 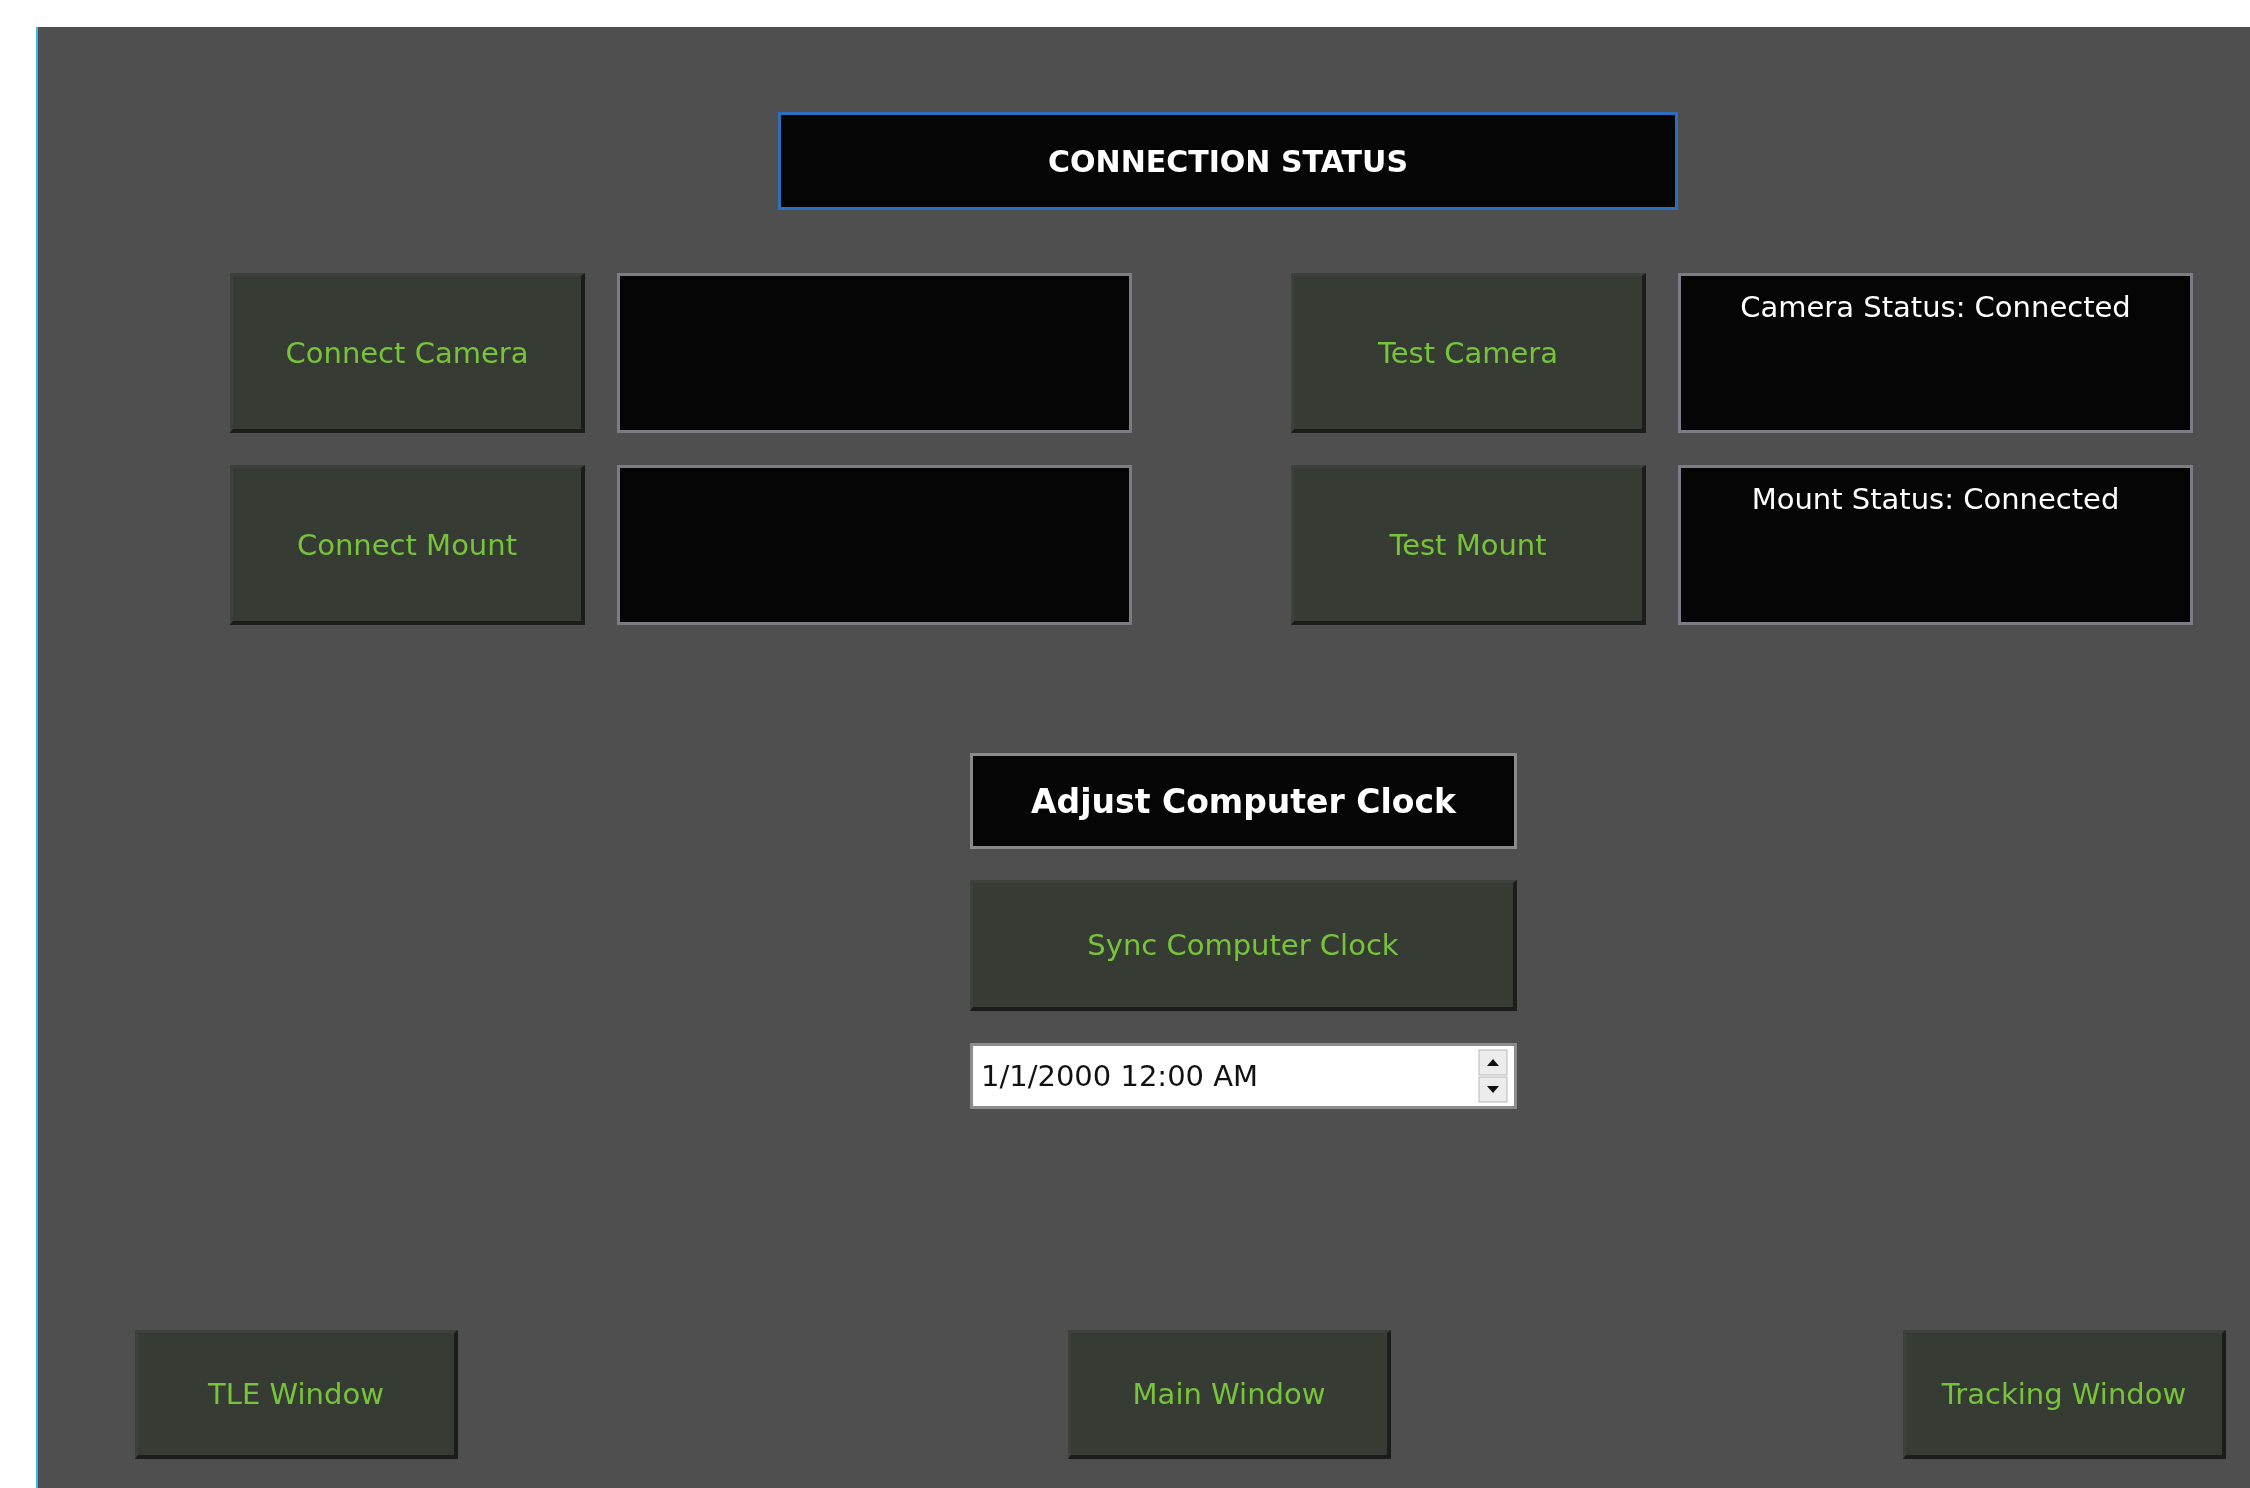 I want to click on test-button: Test Mount, so click(x=1468, y=545).